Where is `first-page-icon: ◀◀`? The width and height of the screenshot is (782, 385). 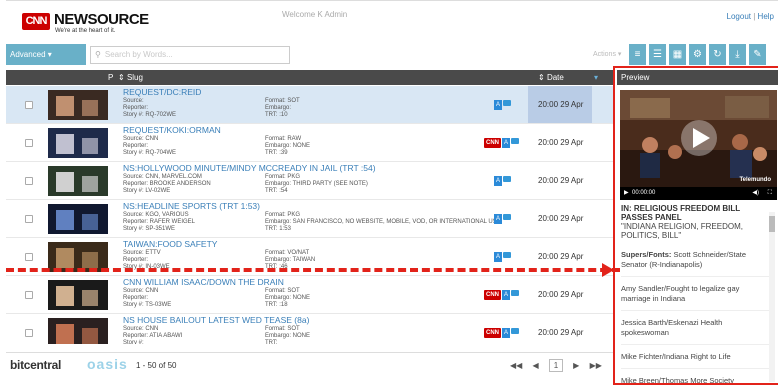
first-page-icon: ◀◀ is located at coordinates (516, 365).